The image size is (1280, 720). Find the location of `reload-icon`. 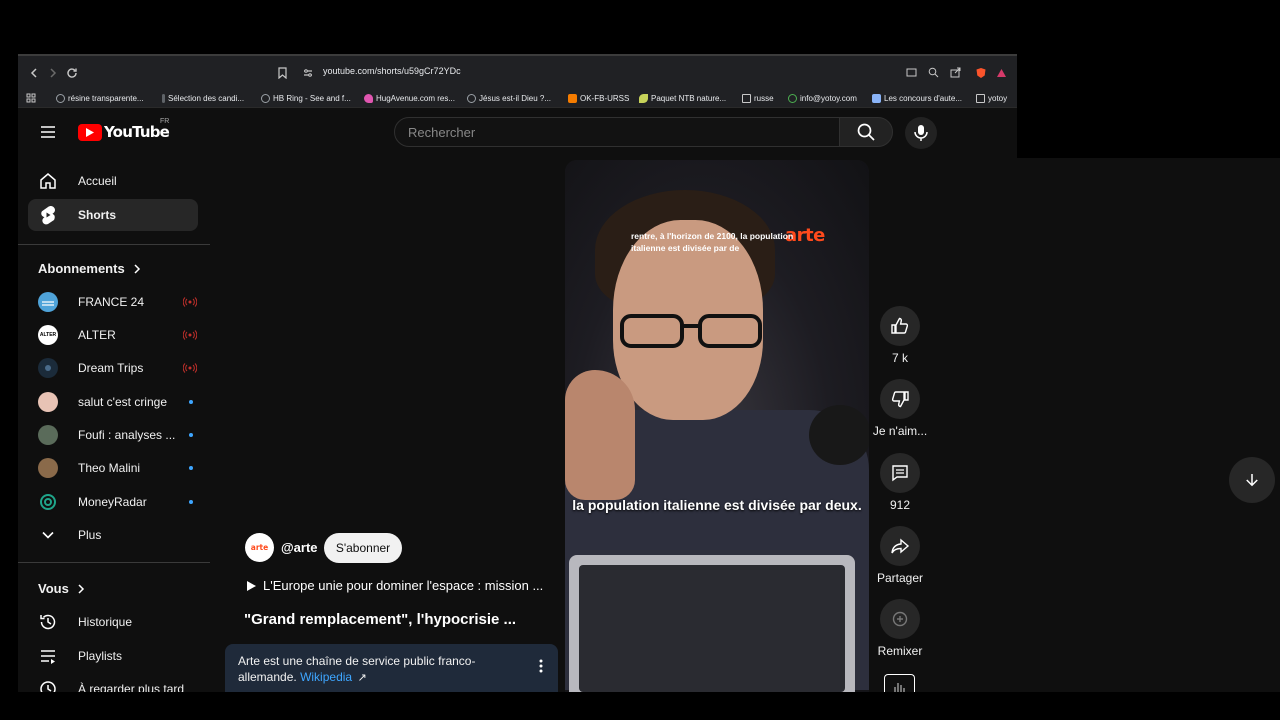

reload-icon is located at coordinates (72, 73).